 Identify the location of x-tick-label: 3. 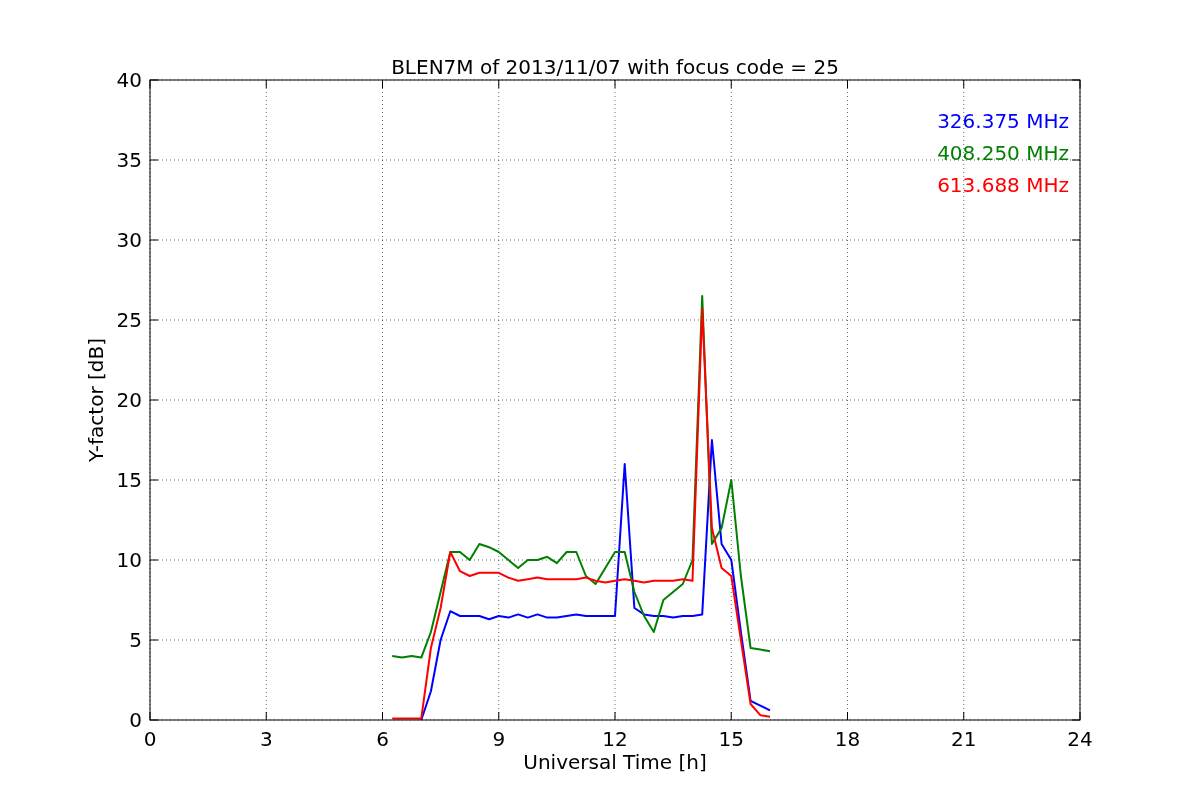
(266, 739).